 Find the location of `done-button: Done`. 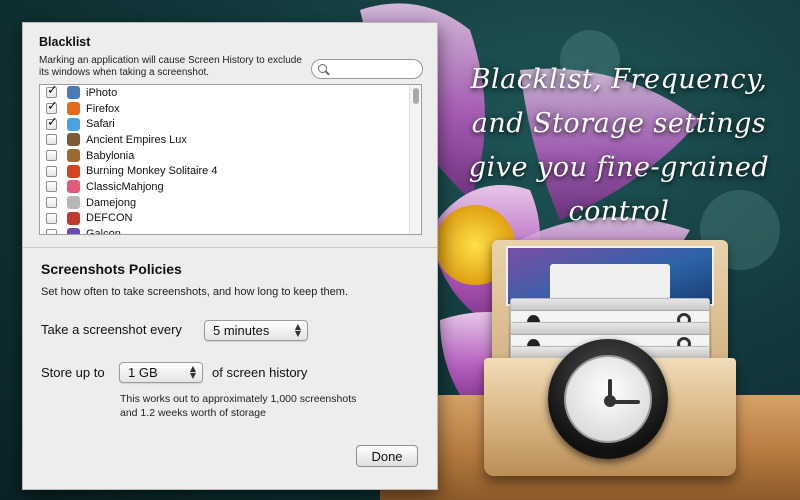

done-button: Done is located at coordinates (387, 456).